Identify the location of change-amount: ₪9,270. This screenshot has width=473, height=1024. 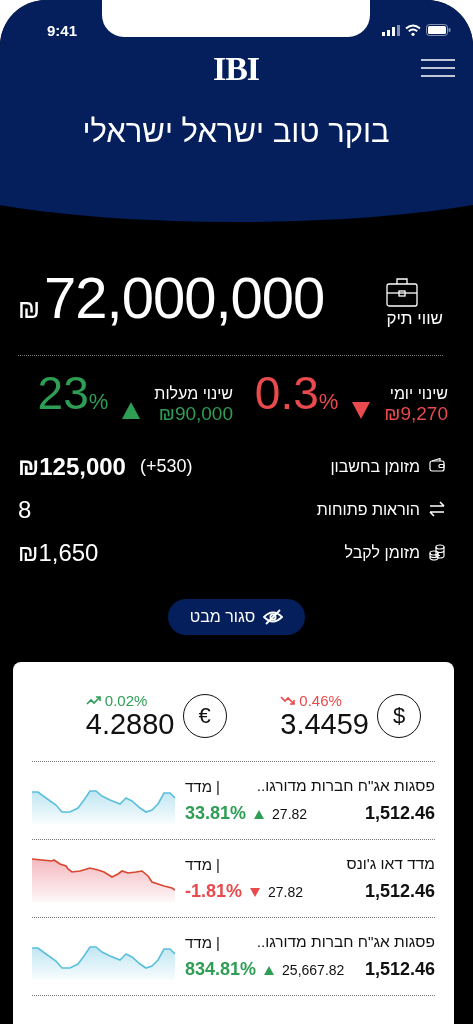
(416, 414).